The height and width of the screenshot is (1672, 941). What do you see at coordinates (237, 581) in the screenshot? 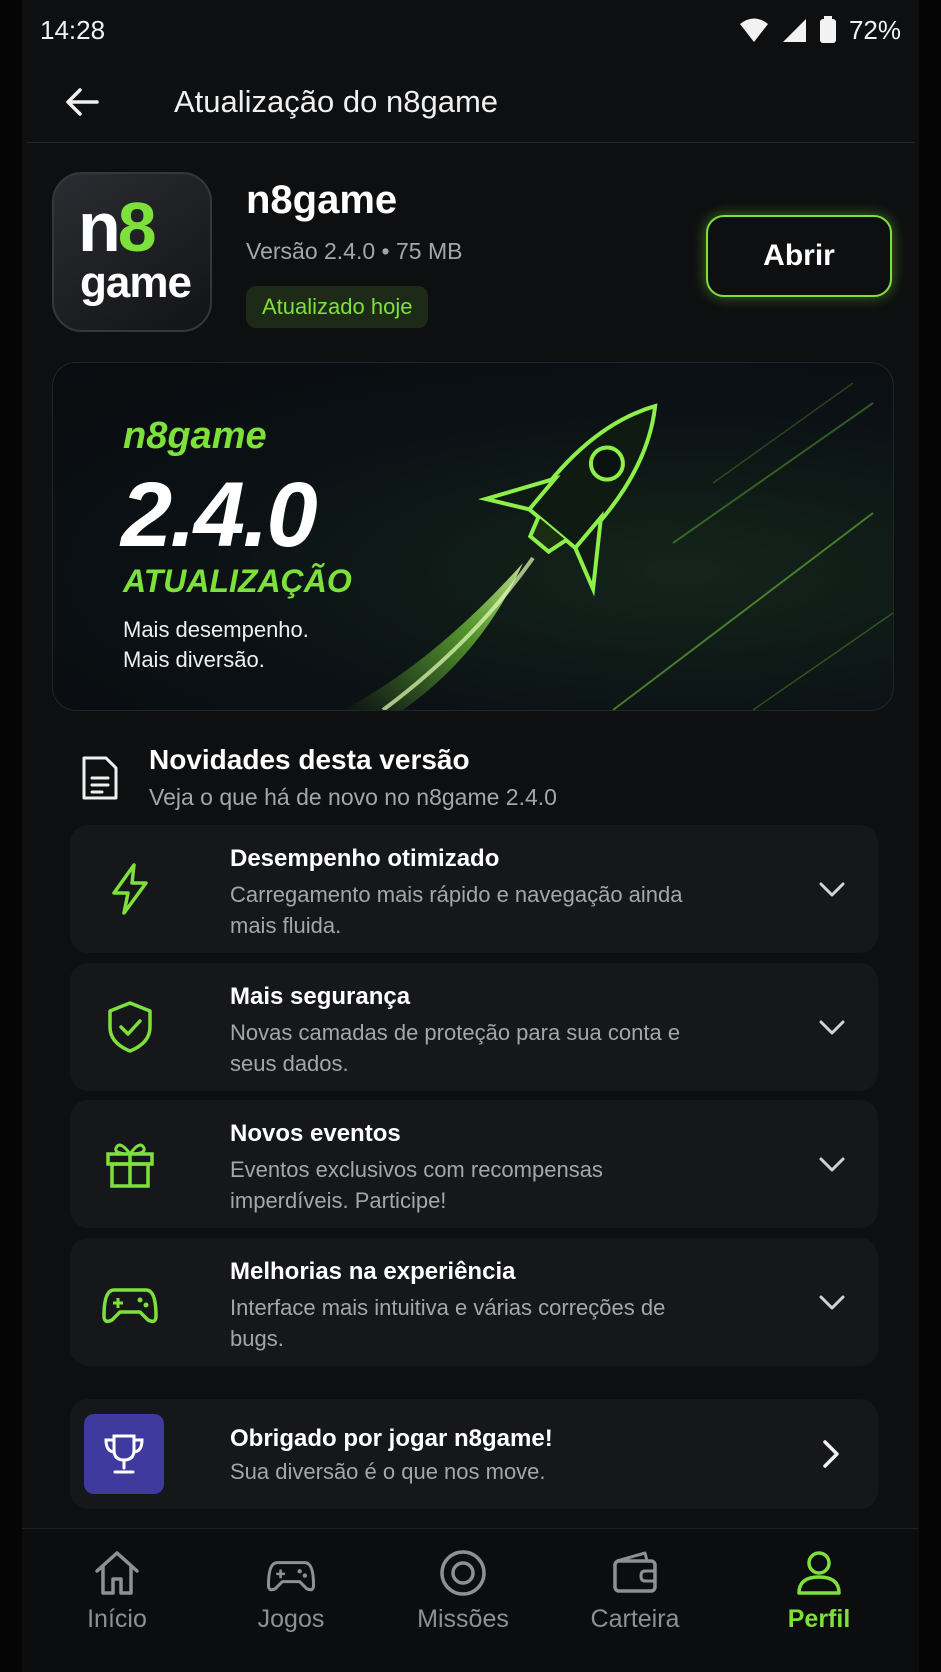
I see `banner-headline: ATUALIZAÇÃO` at bounding box center [237, 581].